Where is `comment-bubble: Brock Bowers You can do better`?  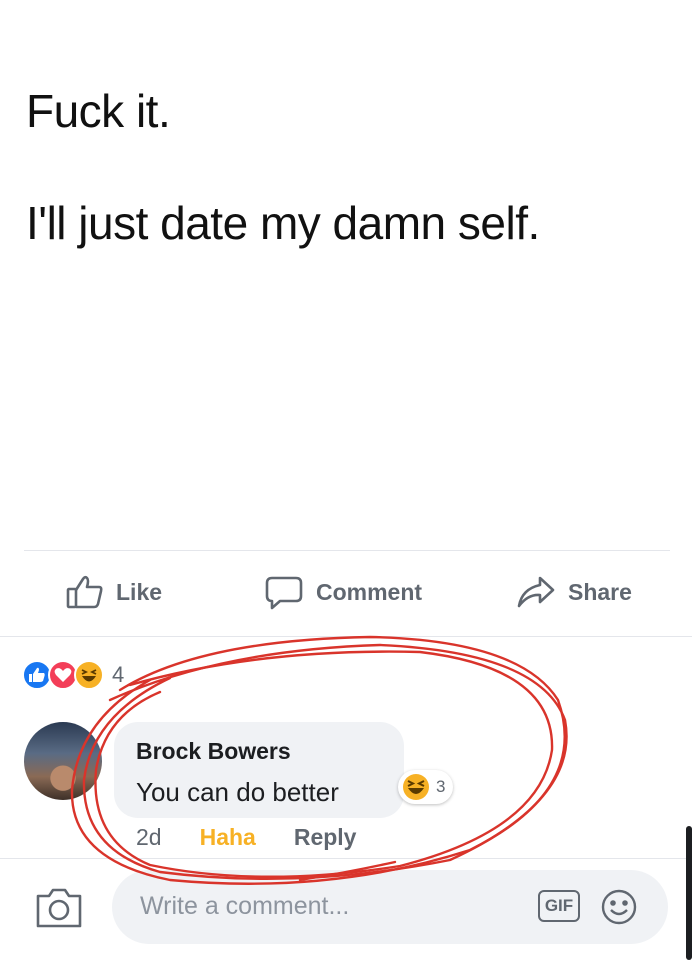 comment-bubble: Brock Bowers You can do better is located at coordinates (259, 770).